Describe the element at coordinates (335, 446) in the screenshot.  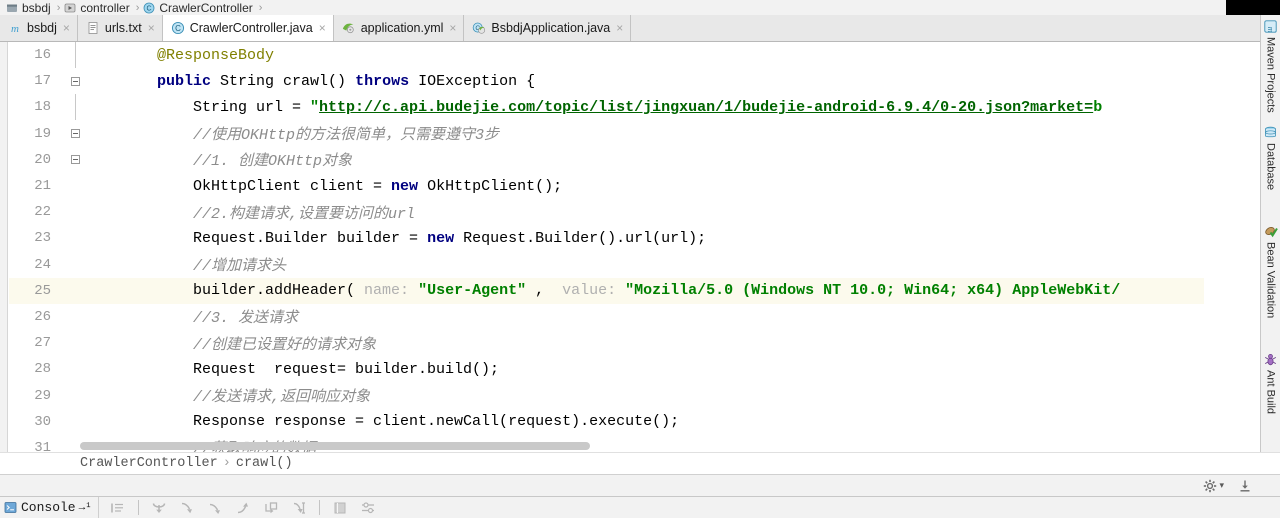
I see `scrollbar-thumb` at that location.